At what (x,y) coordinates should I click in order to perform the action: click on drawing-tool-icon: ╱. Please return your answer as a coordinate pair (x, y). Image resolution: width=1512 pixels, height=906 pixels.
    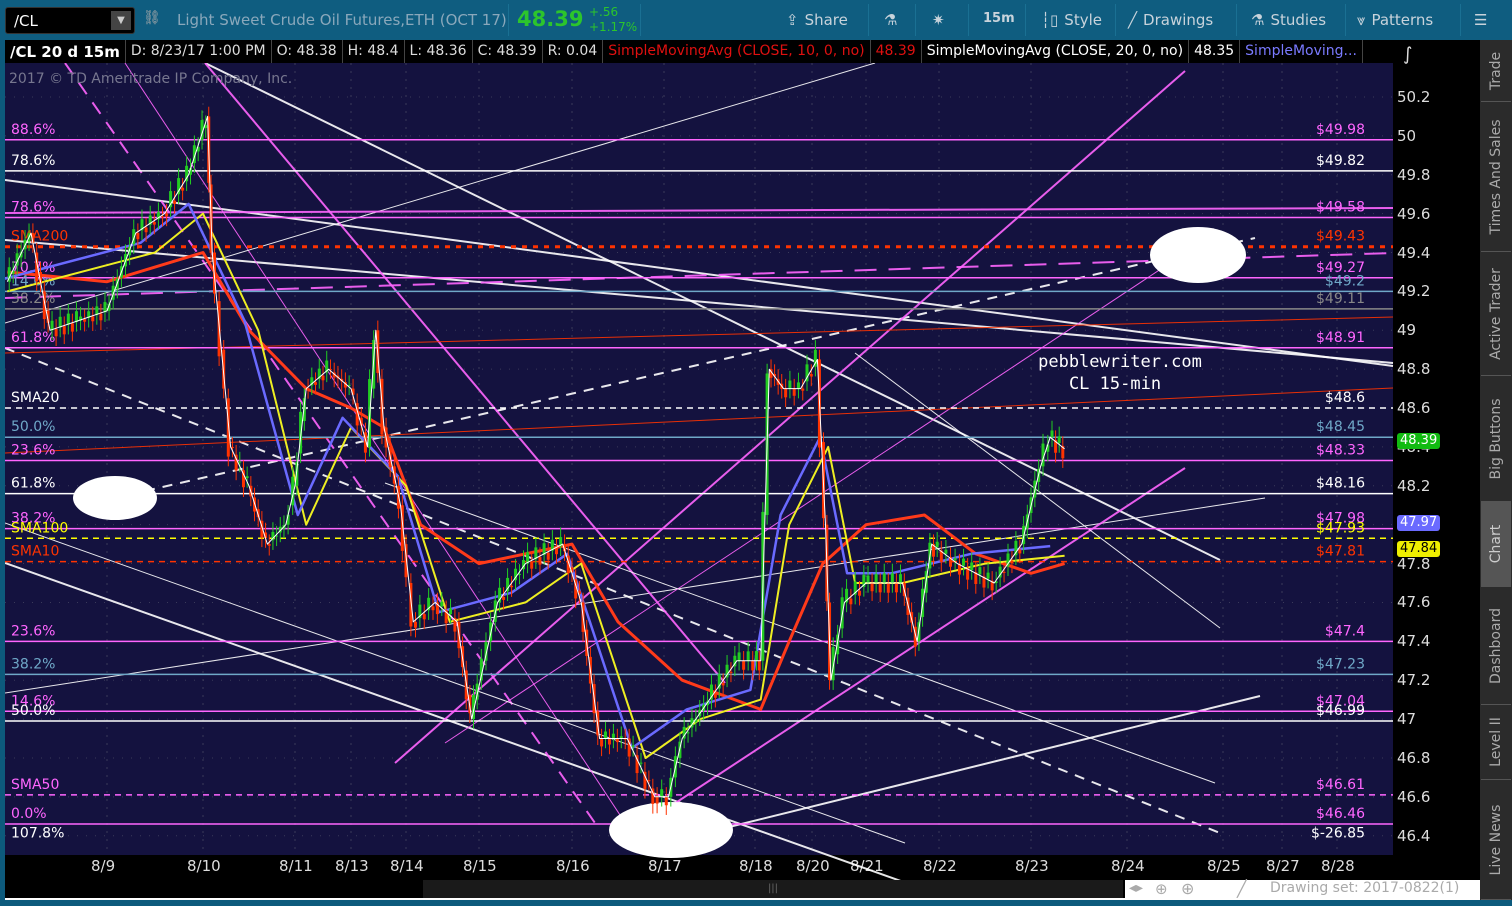
    Looking at the image, I should click on (1242, 888).